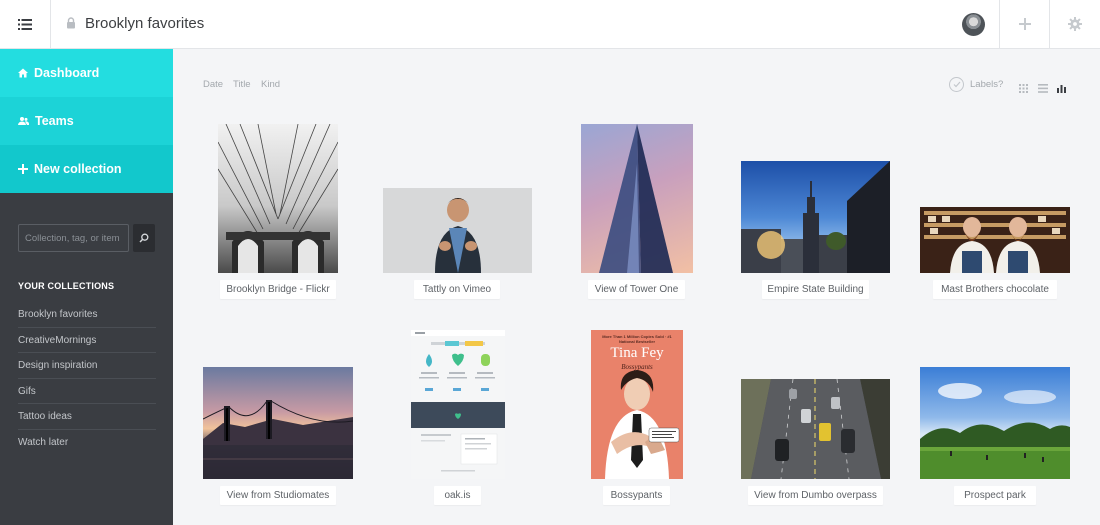 The height and width of the screenshot is (525, 1100). I want to click on dumbo-overpass-image, so click(815, 429).